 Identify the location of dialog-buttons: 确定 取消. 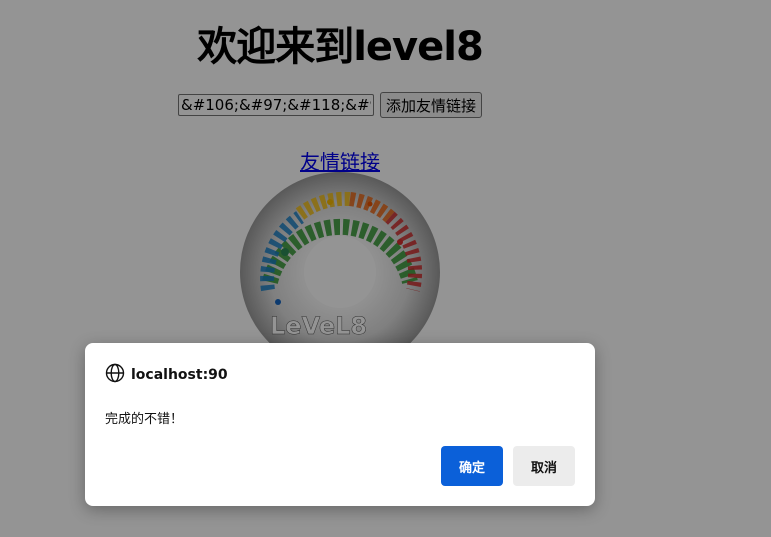
(508, 466).